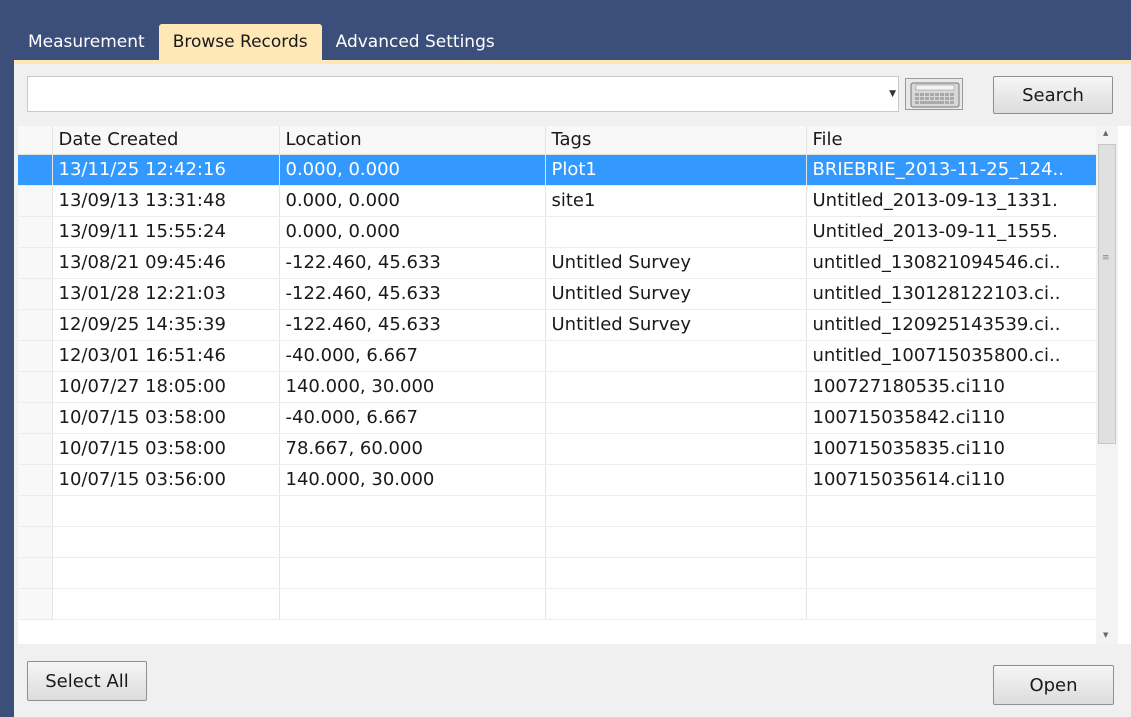  Describe the element at coordinates (1105, 635) in the screenshot. I see `scroll-down-icon: ▼` at that location.